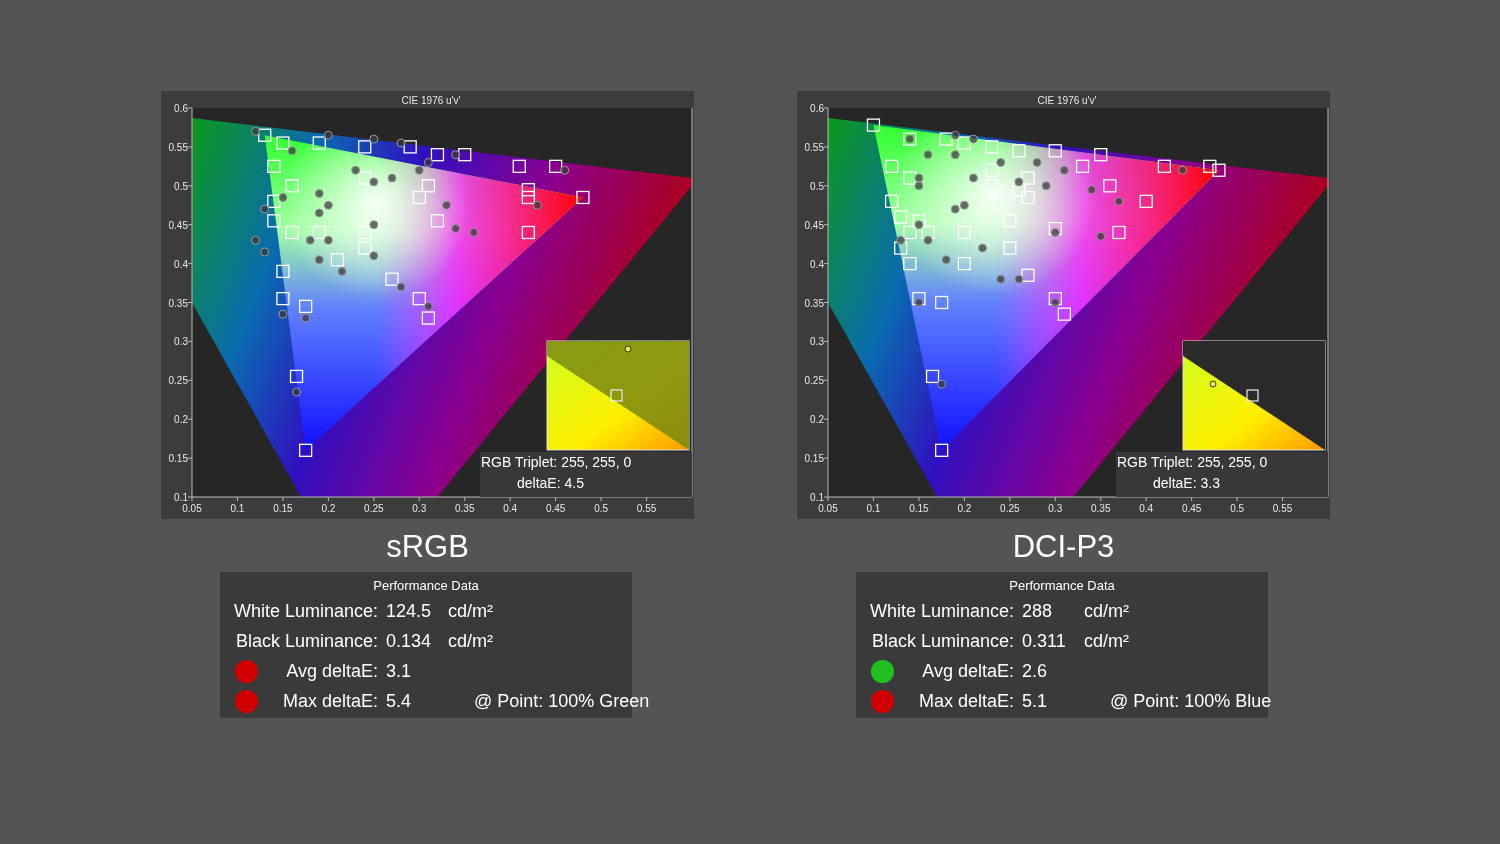 The height and width of the screenshot is (844, 1500). Describe the element at coordinates (646, 508) in the screenshot. I see `x-tick-label: 0.55` at that location.